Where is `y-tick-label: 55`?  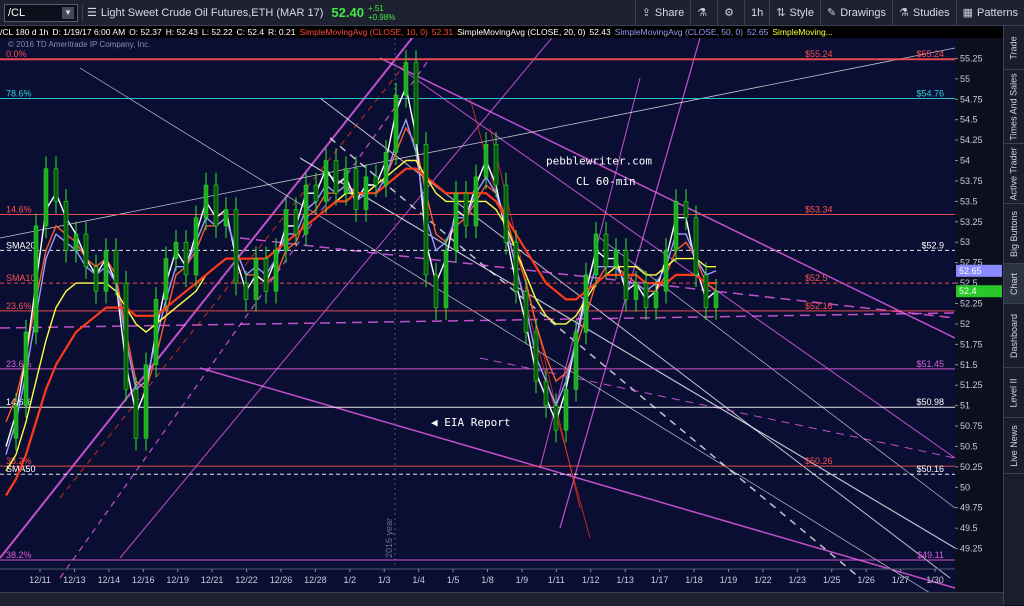
y-tick-label: 55 is located at coordinates (965, 79).